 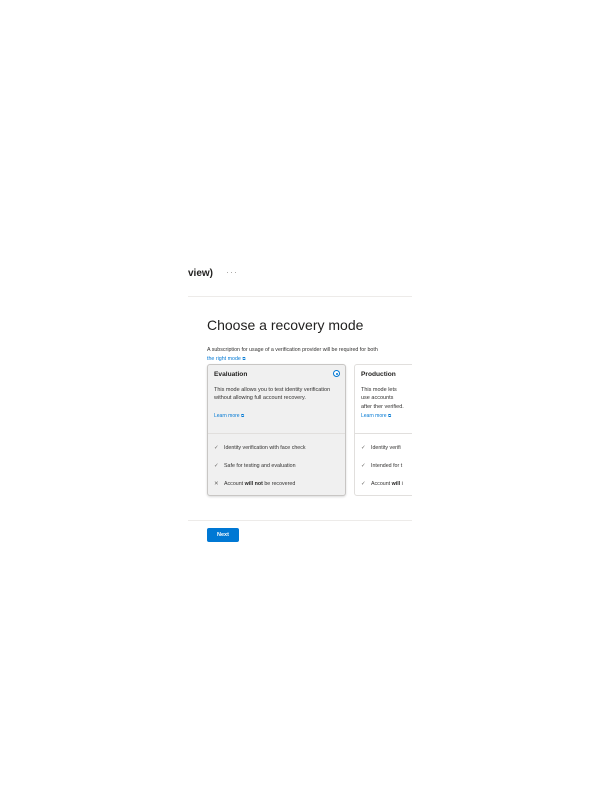 What do you see at coordinates (216, 484) in the screenshot?
I see `cross-icon: ✕` at bounding box center [216, 484].